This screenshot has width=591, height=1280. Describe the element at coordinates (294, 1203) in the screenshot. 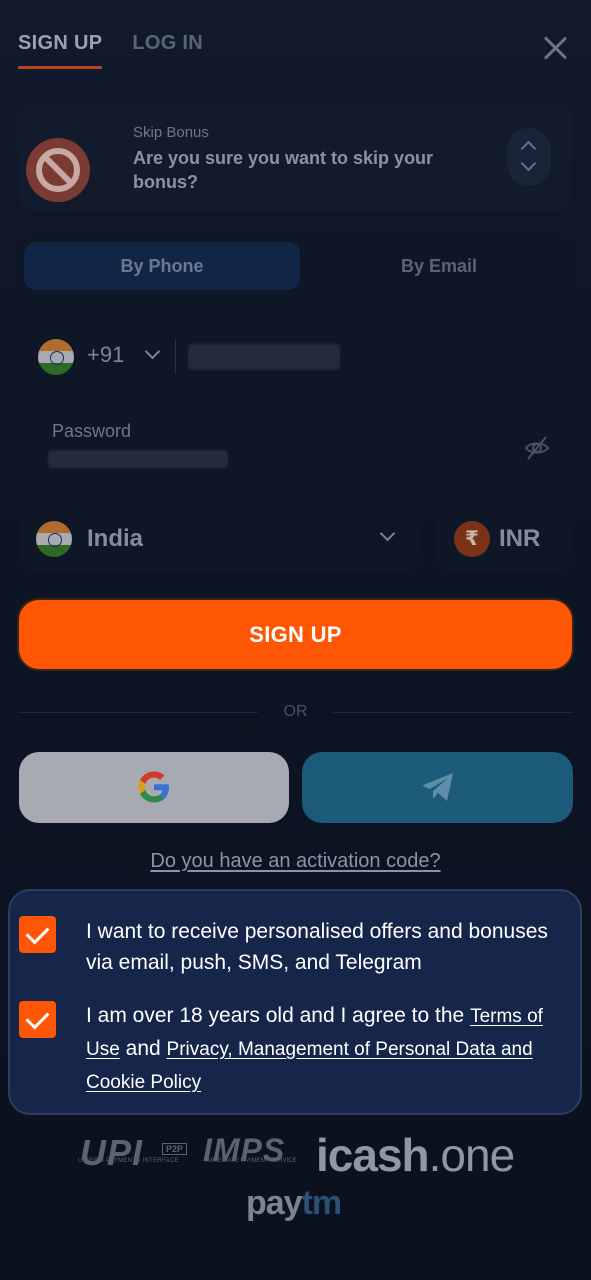

I see `paytm-logo: paytm` at that location.